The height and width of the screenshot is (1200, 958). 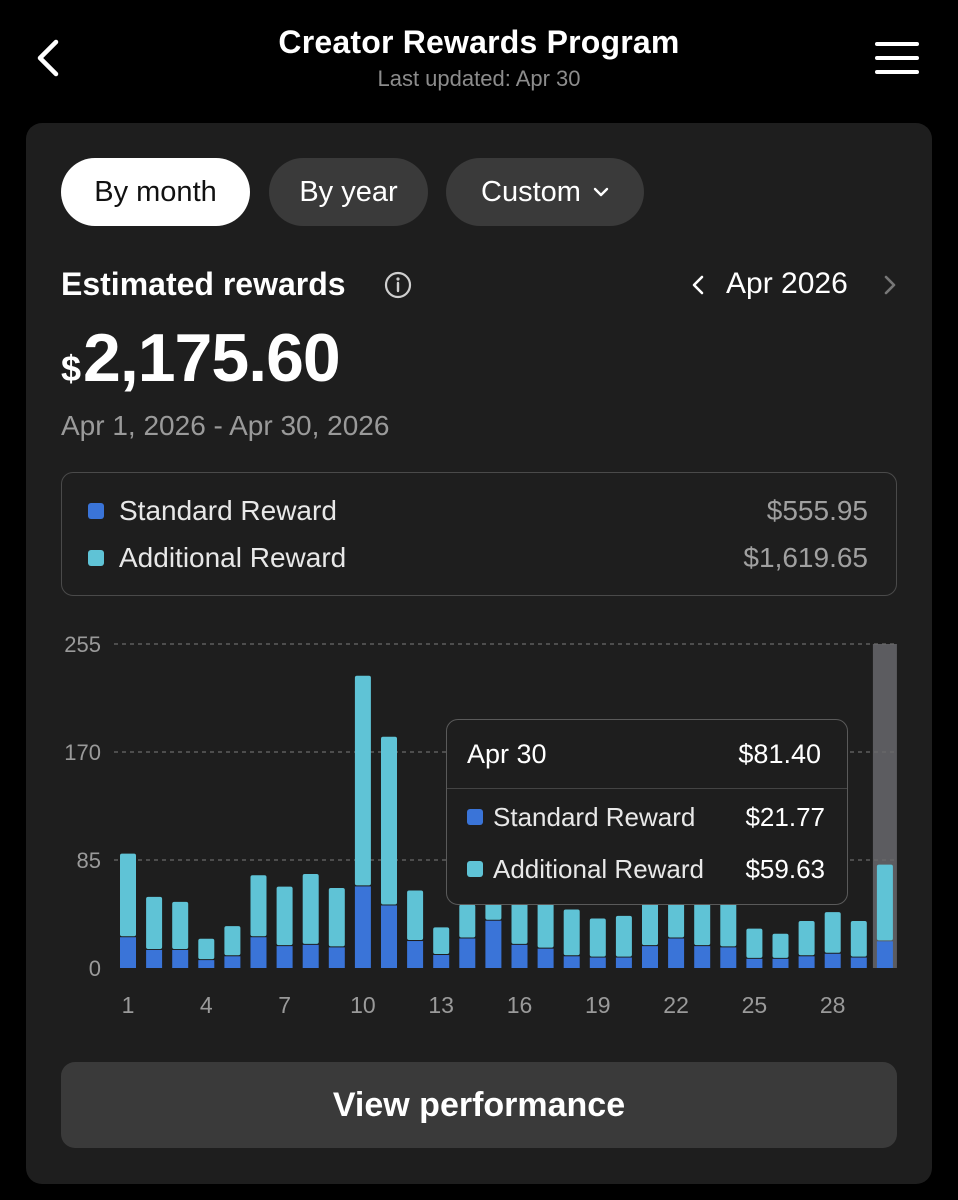 What do you see at coordinates (785, 816) in the screenshot?
I see `tooltip-row-amount: $21.77` at bounding box center [785, 816].